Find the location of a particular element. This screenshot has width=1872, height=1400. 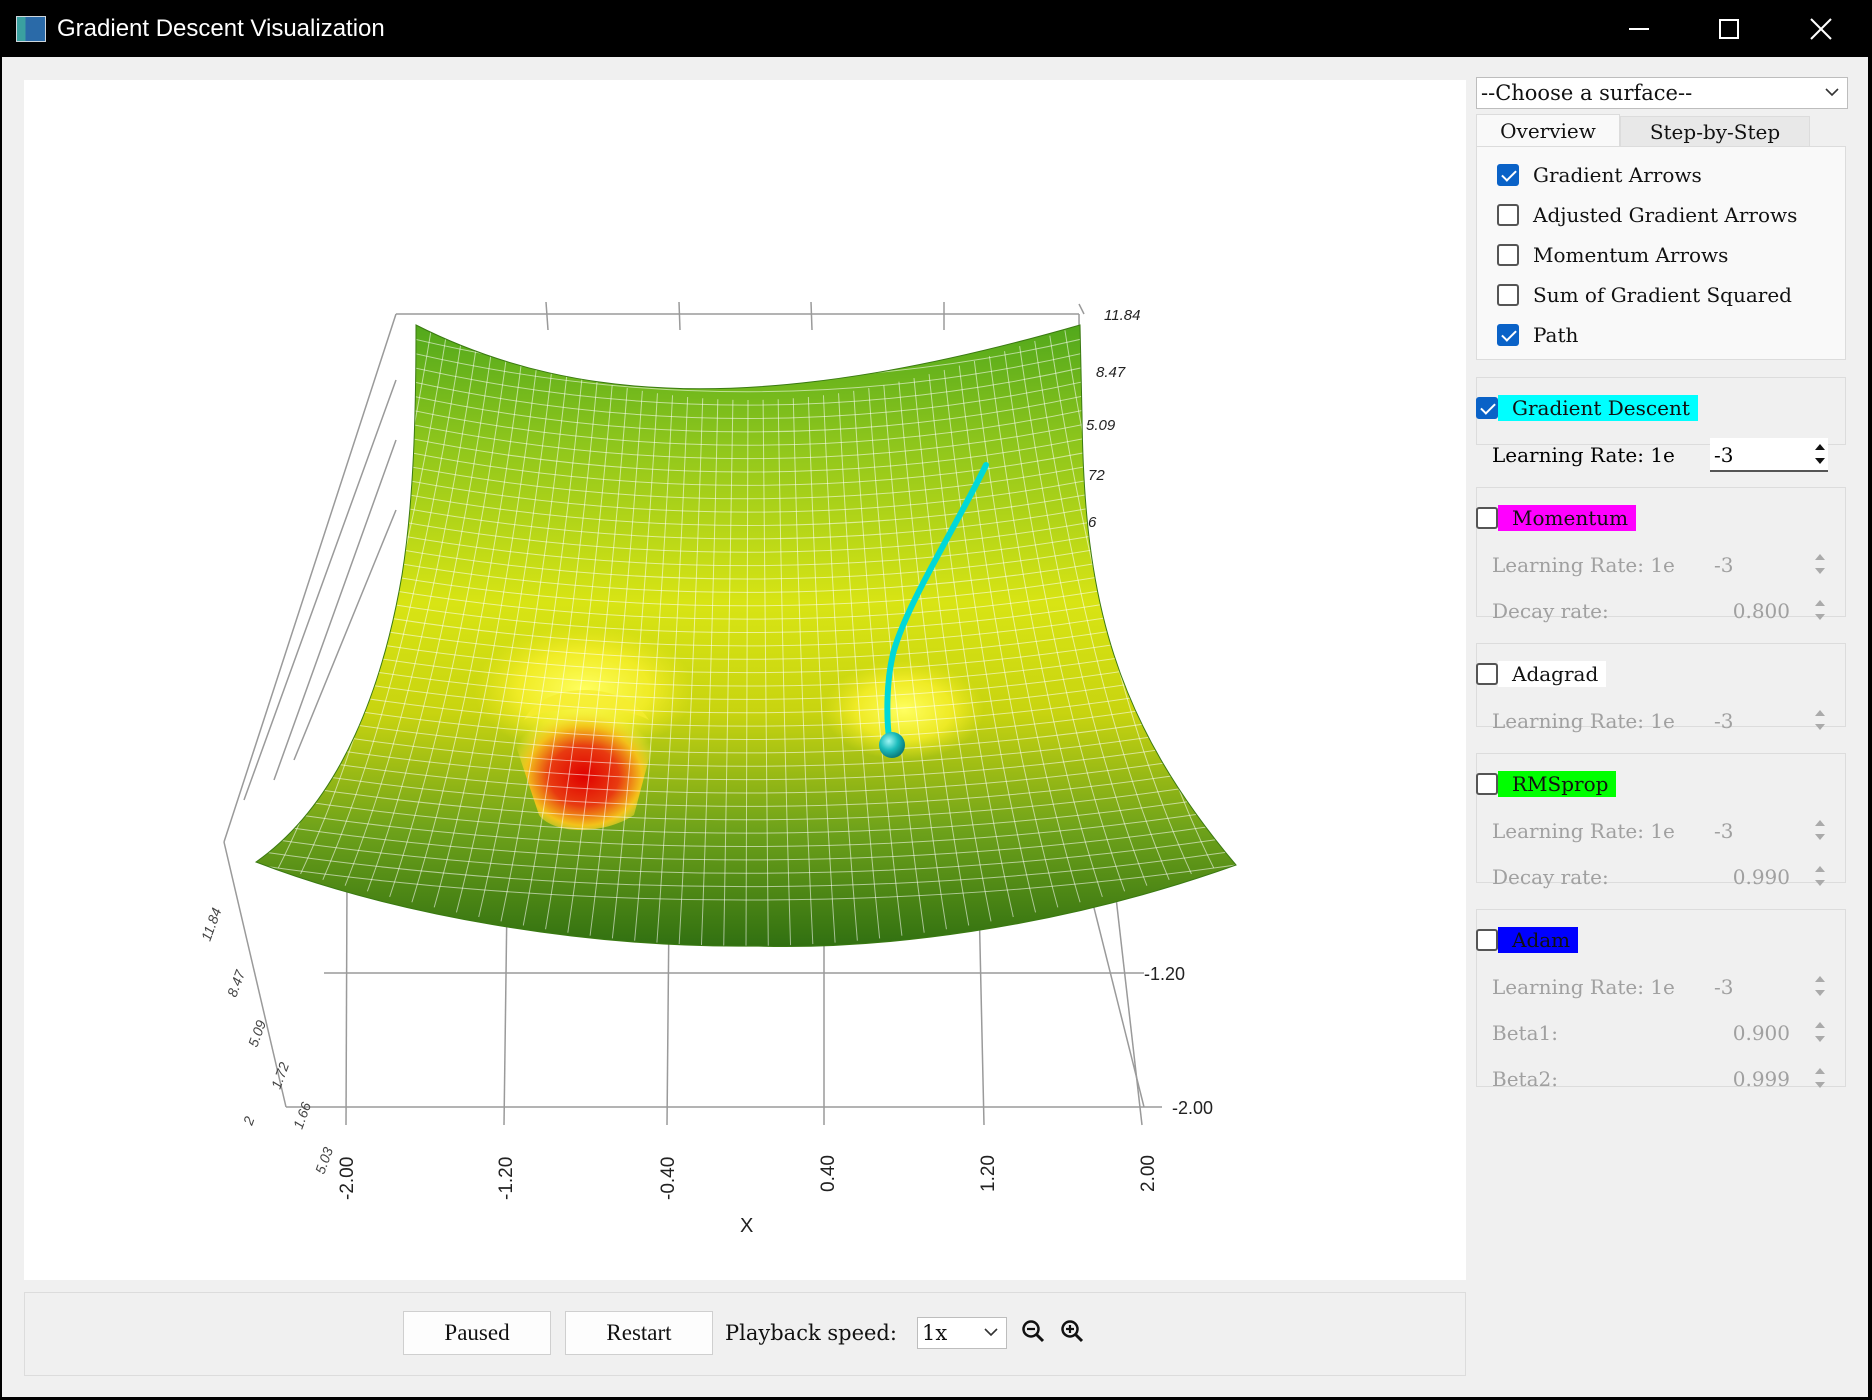

rmsprop-decay-rate-input: 0.990 is located at coordinates (1750, 876).